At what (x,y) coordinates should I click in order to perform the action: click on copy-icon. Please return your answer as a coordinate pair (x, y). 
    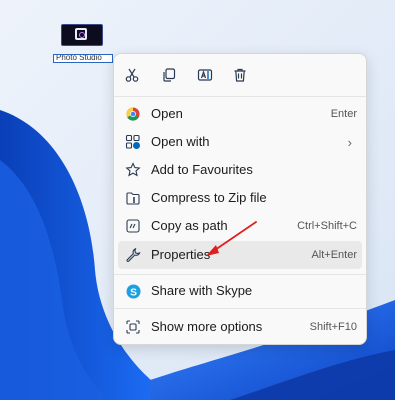
    Looking at the image, I should click on (169, 75).